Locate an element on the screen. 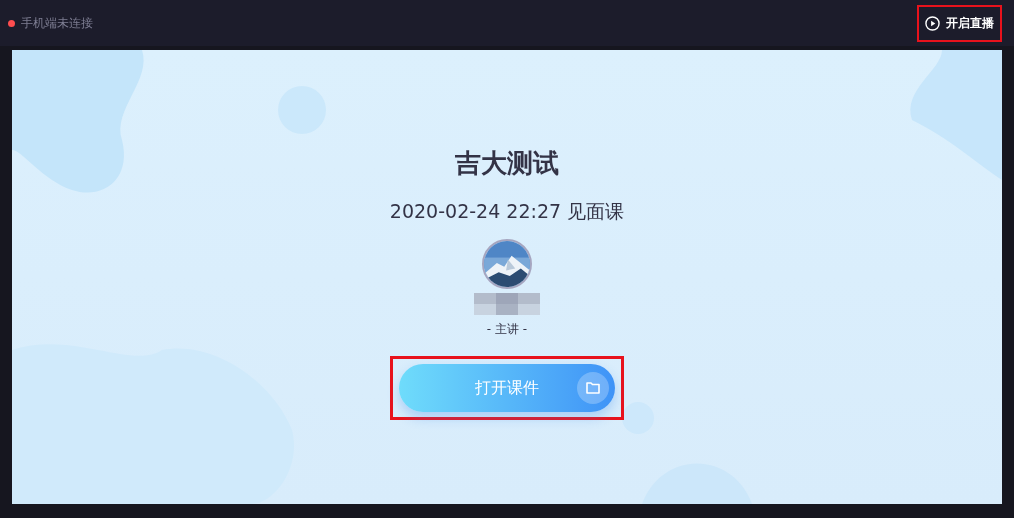 The width and height of the screenshot is (1014, 518). course-subtitle: 2020-02-24 22:27 见面课 is located at coordinates (507, 211).